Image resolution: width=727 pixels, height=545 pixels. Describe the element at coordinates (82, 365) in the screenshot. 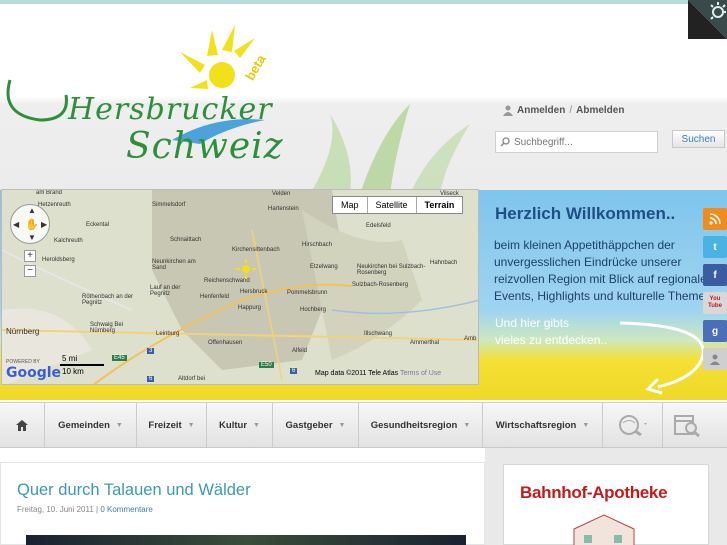

I see `scale-bar` at that location.